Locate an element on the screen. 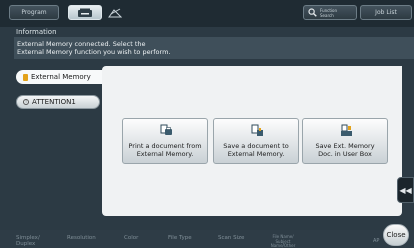 Image resolution: width=414 pixels, height=248 pixels. usb-icon is located at coordinates (25, 77).